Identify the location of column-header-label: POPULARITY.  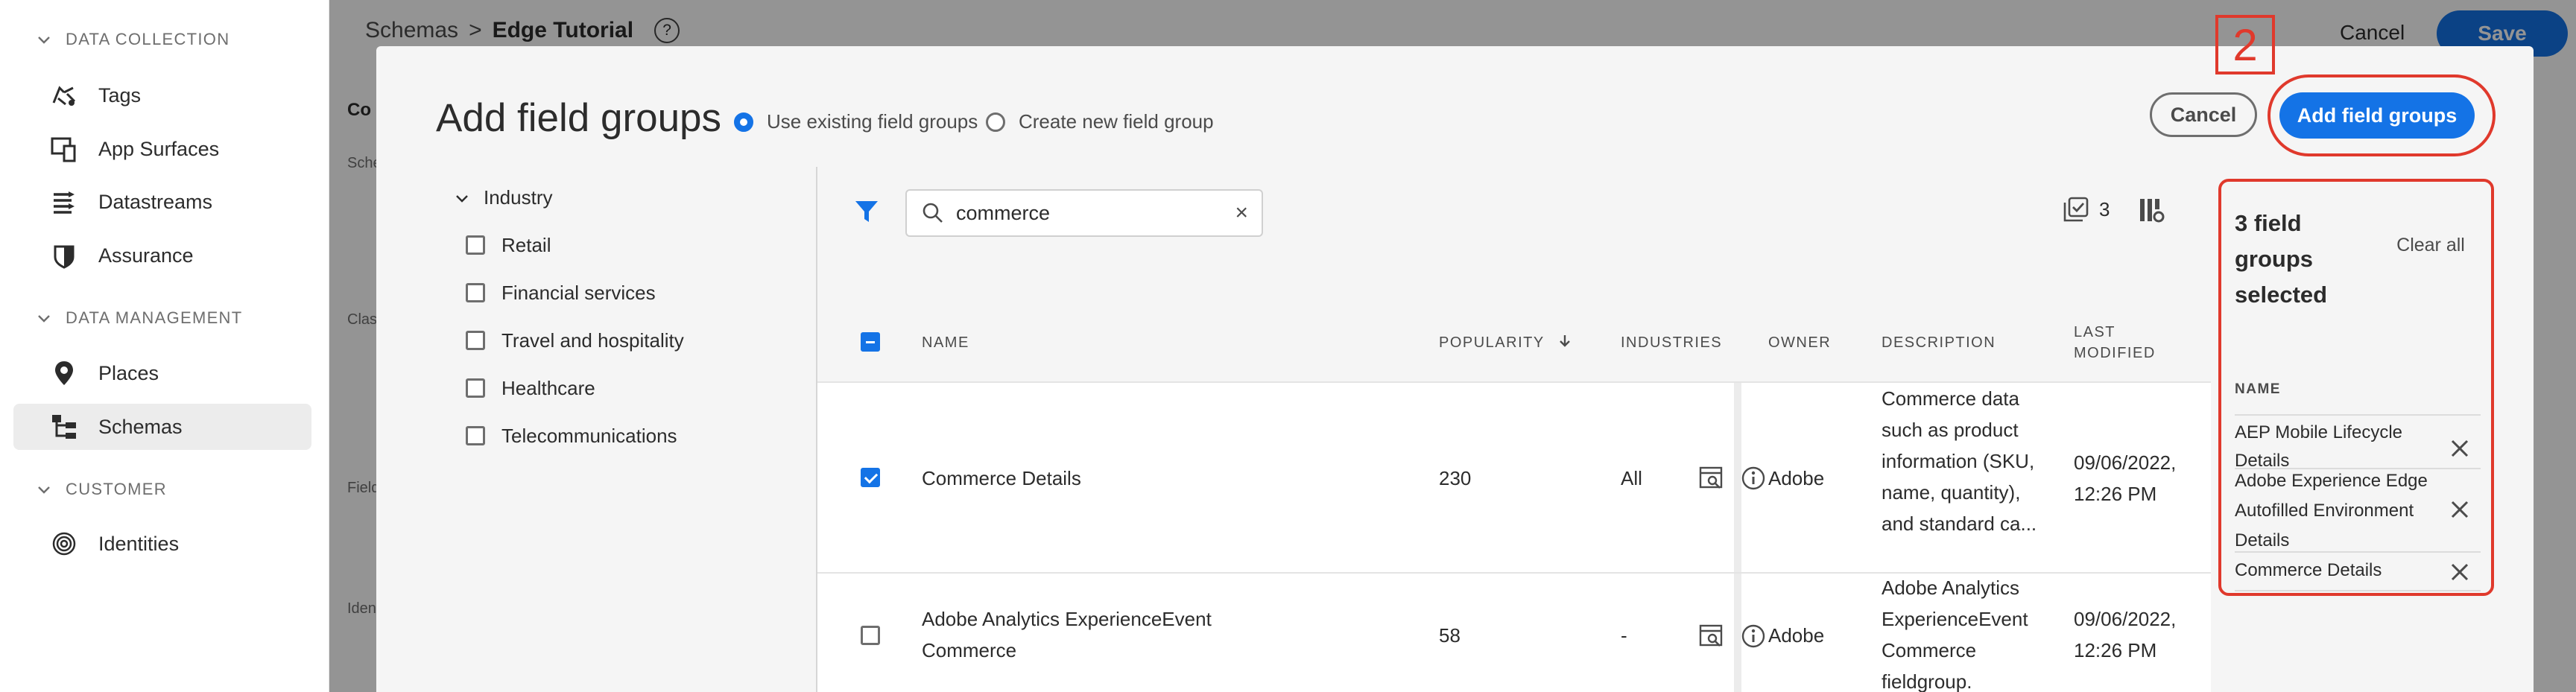
(1492, 342).